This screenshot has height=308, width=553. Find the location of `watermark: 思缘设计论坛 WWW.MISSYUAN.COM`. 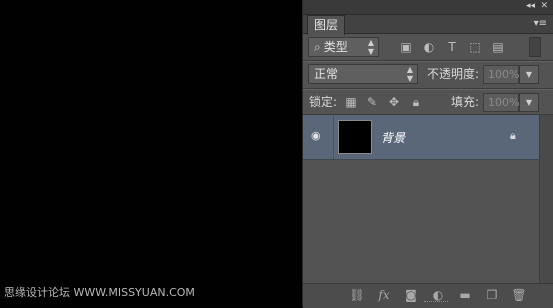

watermark: 思缘设计论坛 WWW.MISSYUAN.COM is located at coordinates (99, 292).